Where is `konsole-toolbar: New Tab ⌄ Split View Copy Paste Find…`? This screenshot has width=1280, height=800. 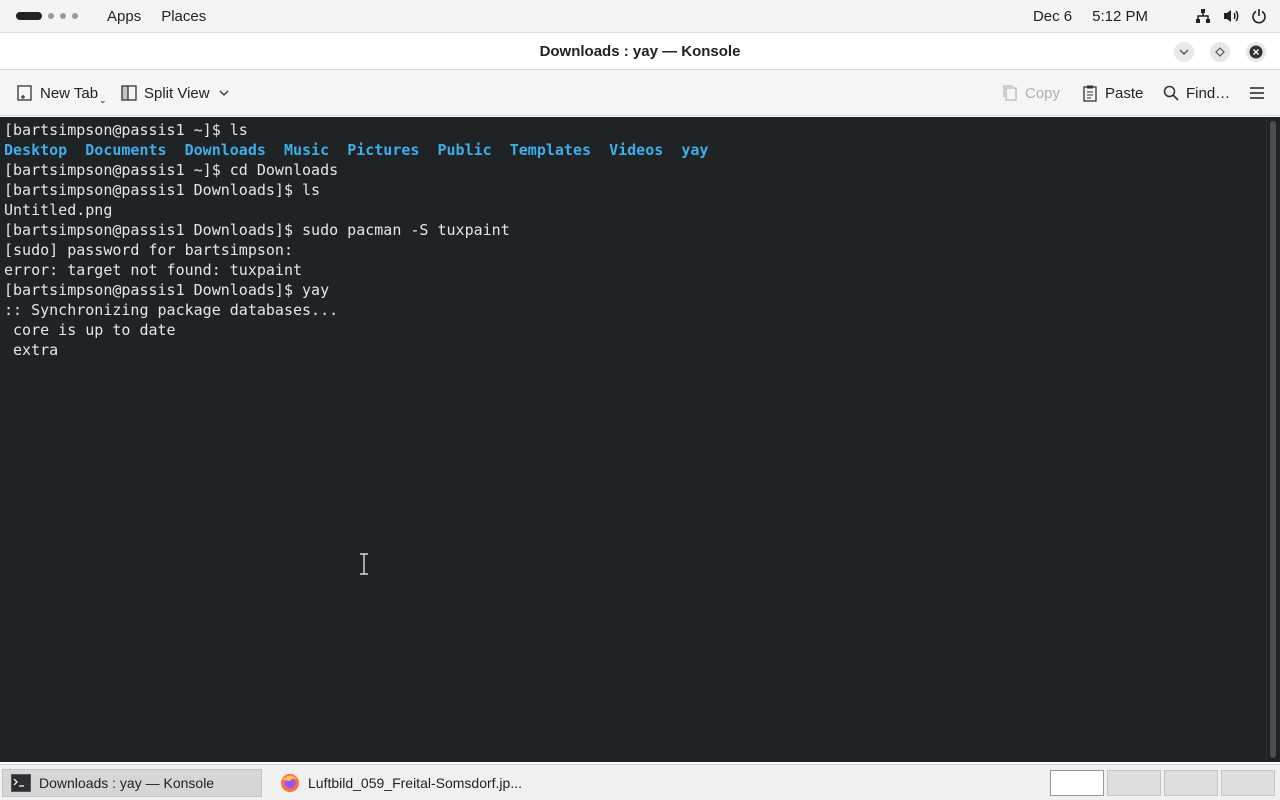
konsole-toolbar: New Tab ⌄ Split View Copy Paste Find… is located at coordinates (640, 93).